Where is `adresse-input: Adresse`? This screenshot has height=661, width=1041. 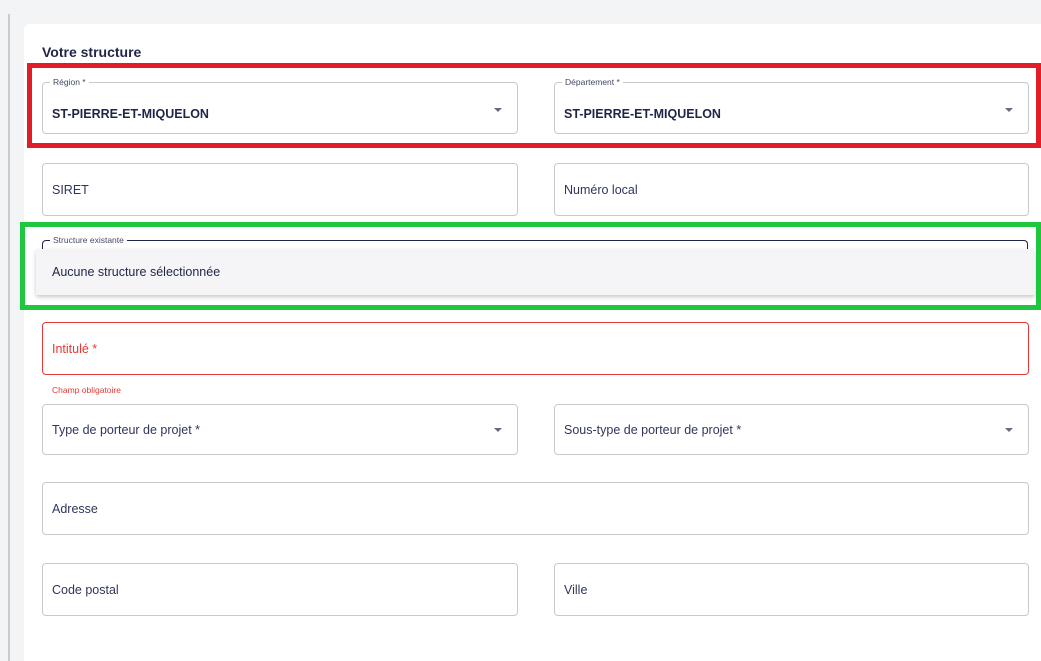
adresse-input: Adresse is located at coordinates (535, 508).